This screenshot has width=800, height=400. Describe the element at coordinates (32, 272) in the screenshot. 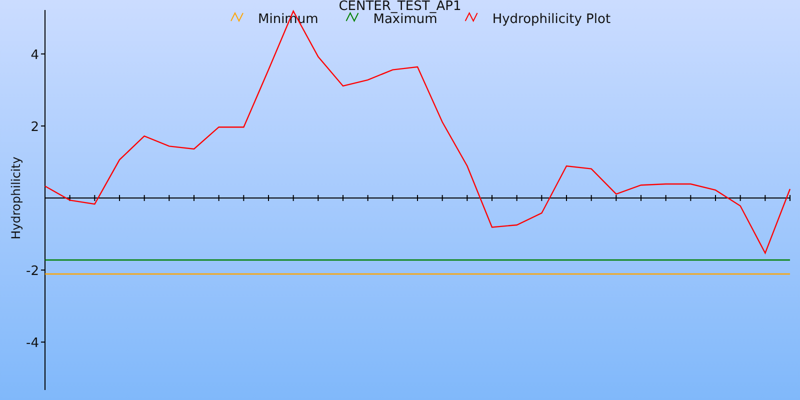

I see `y-tick-label: -2` at that location.